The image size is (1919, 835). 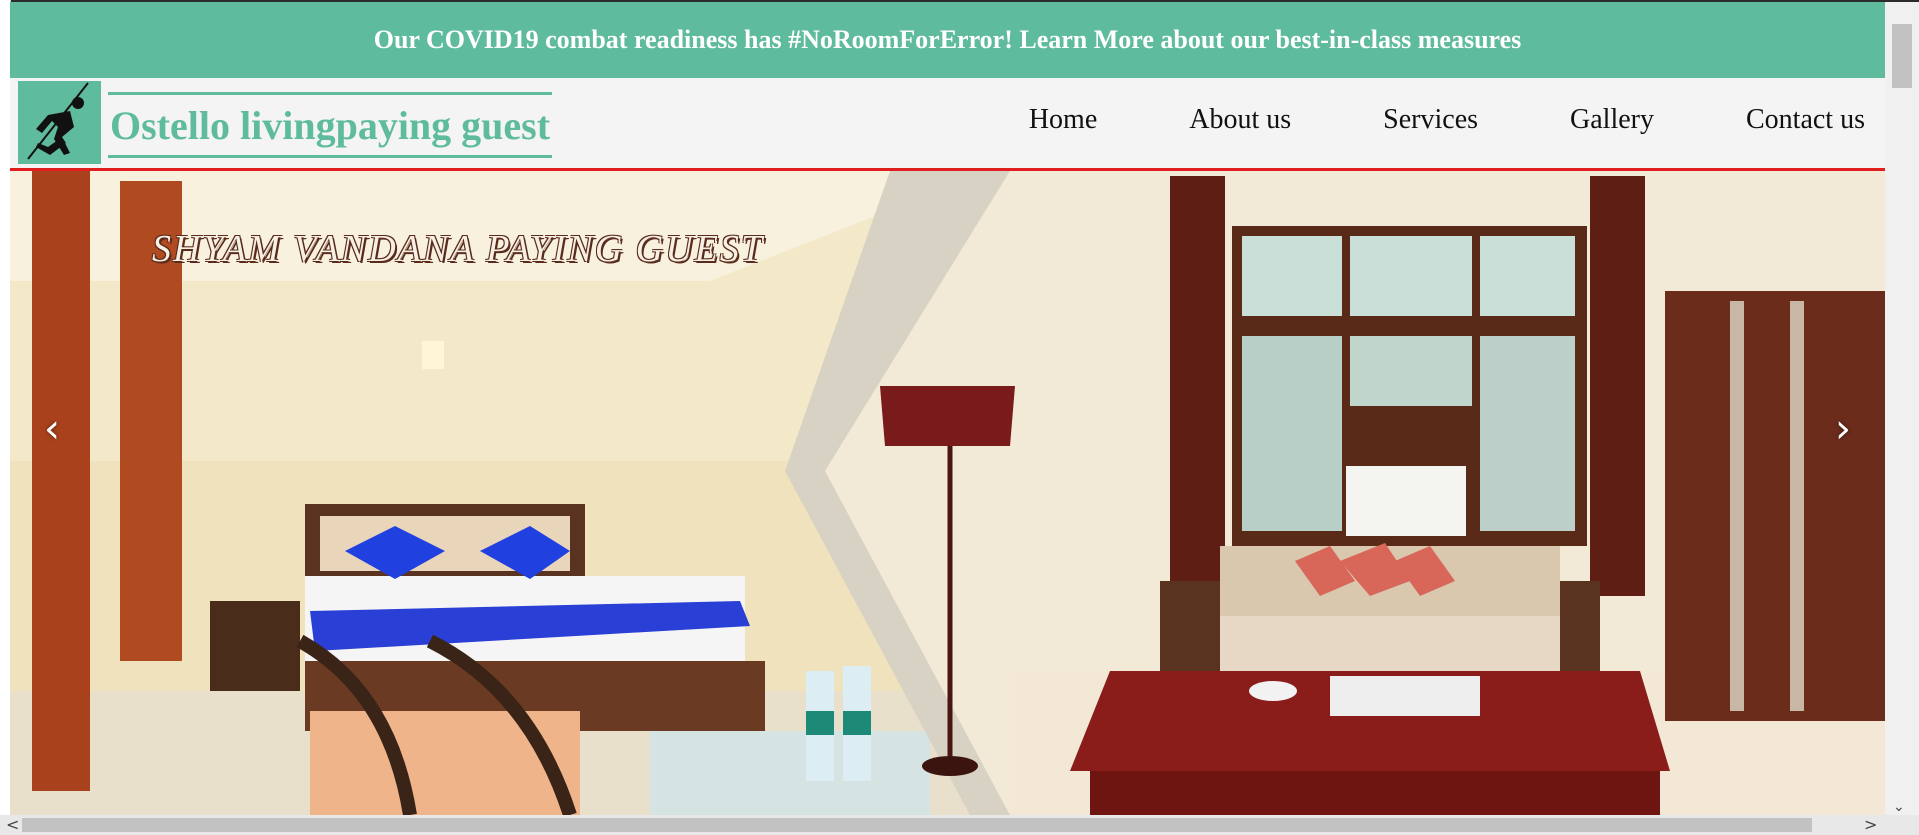 I want to click on scroll-right-icon: >, so click(x=1870, y=824).